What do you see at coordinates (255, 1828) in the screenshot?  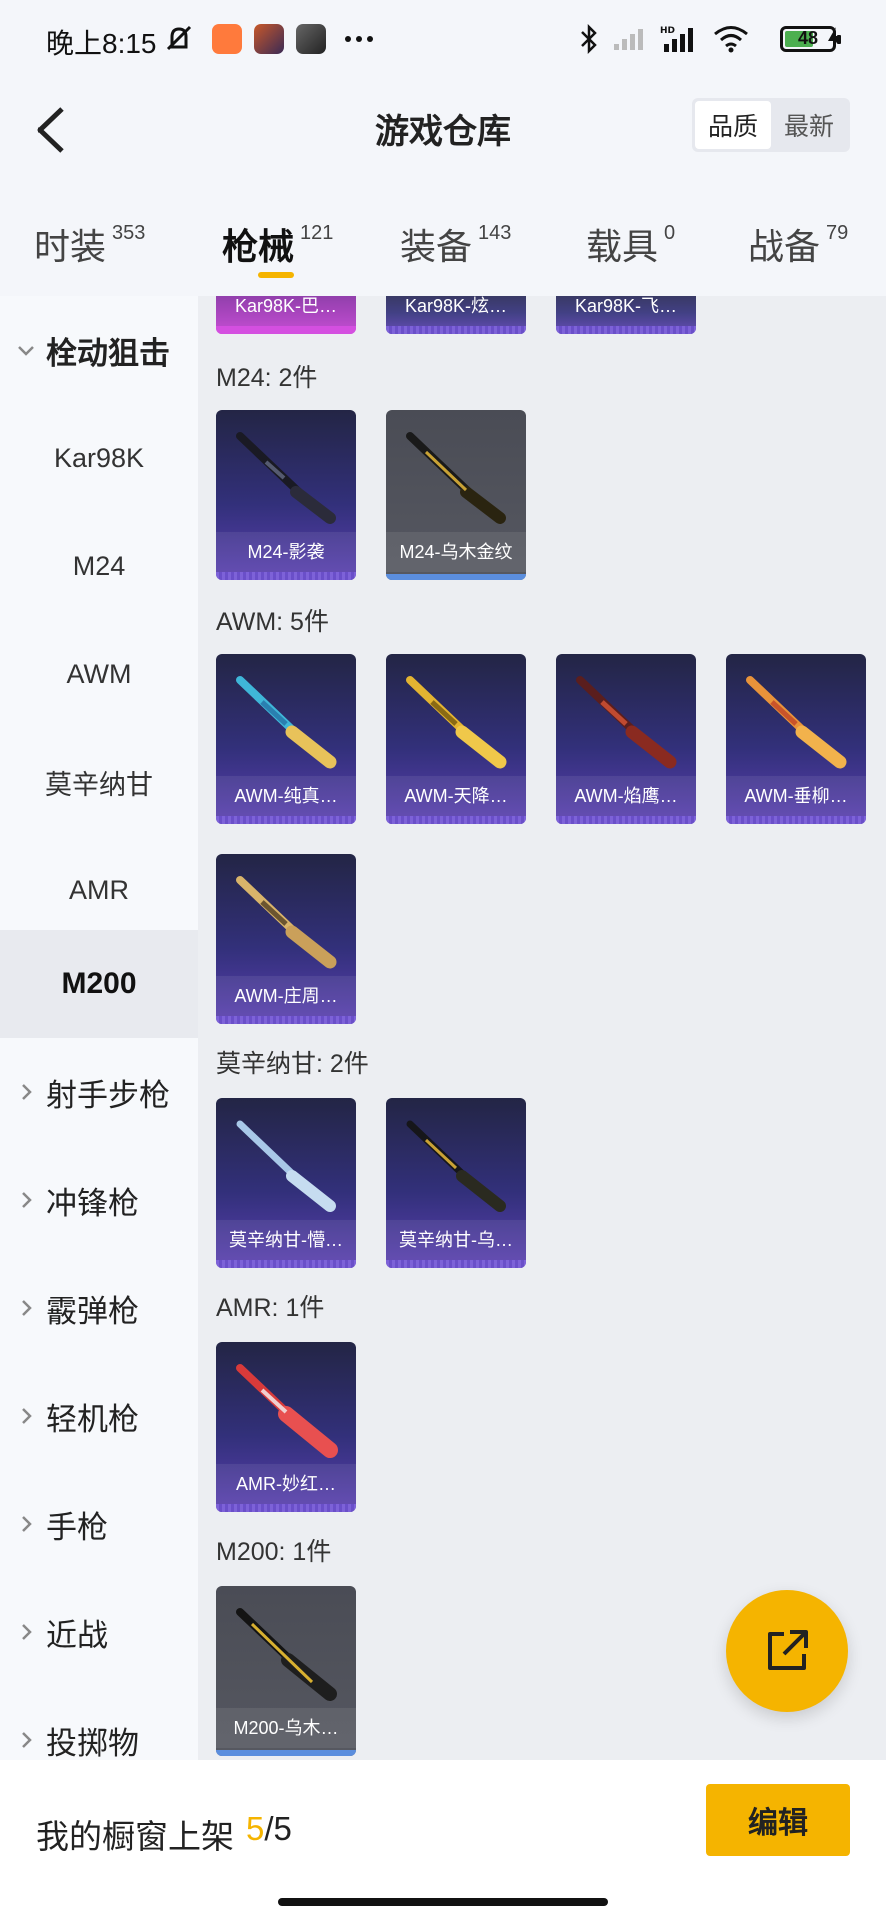 I see `showcase-current-count: 5` at bounding box center [255, 1828].